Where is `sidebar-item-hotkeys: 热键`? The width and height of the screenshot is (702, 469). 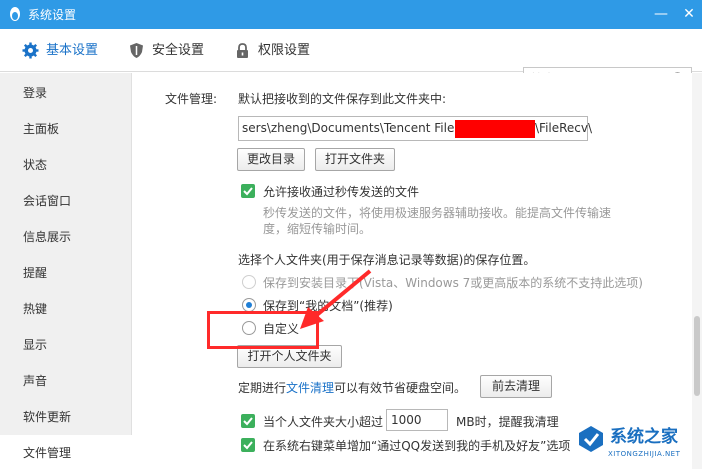 sidebar-item-hotkeys: 热键 is located at coordinates (66, 309).